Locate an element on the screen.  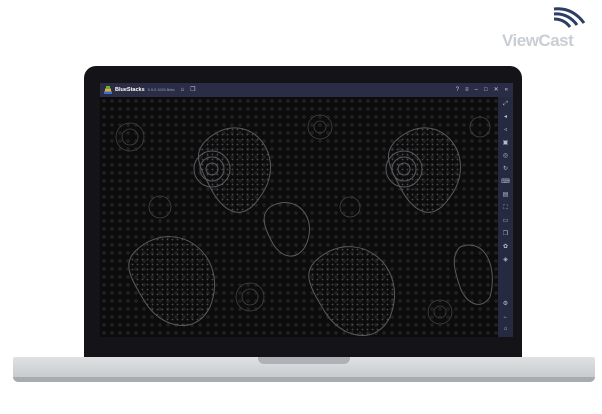
macro-icon: ⌨ is located at coordinates (505, 182).